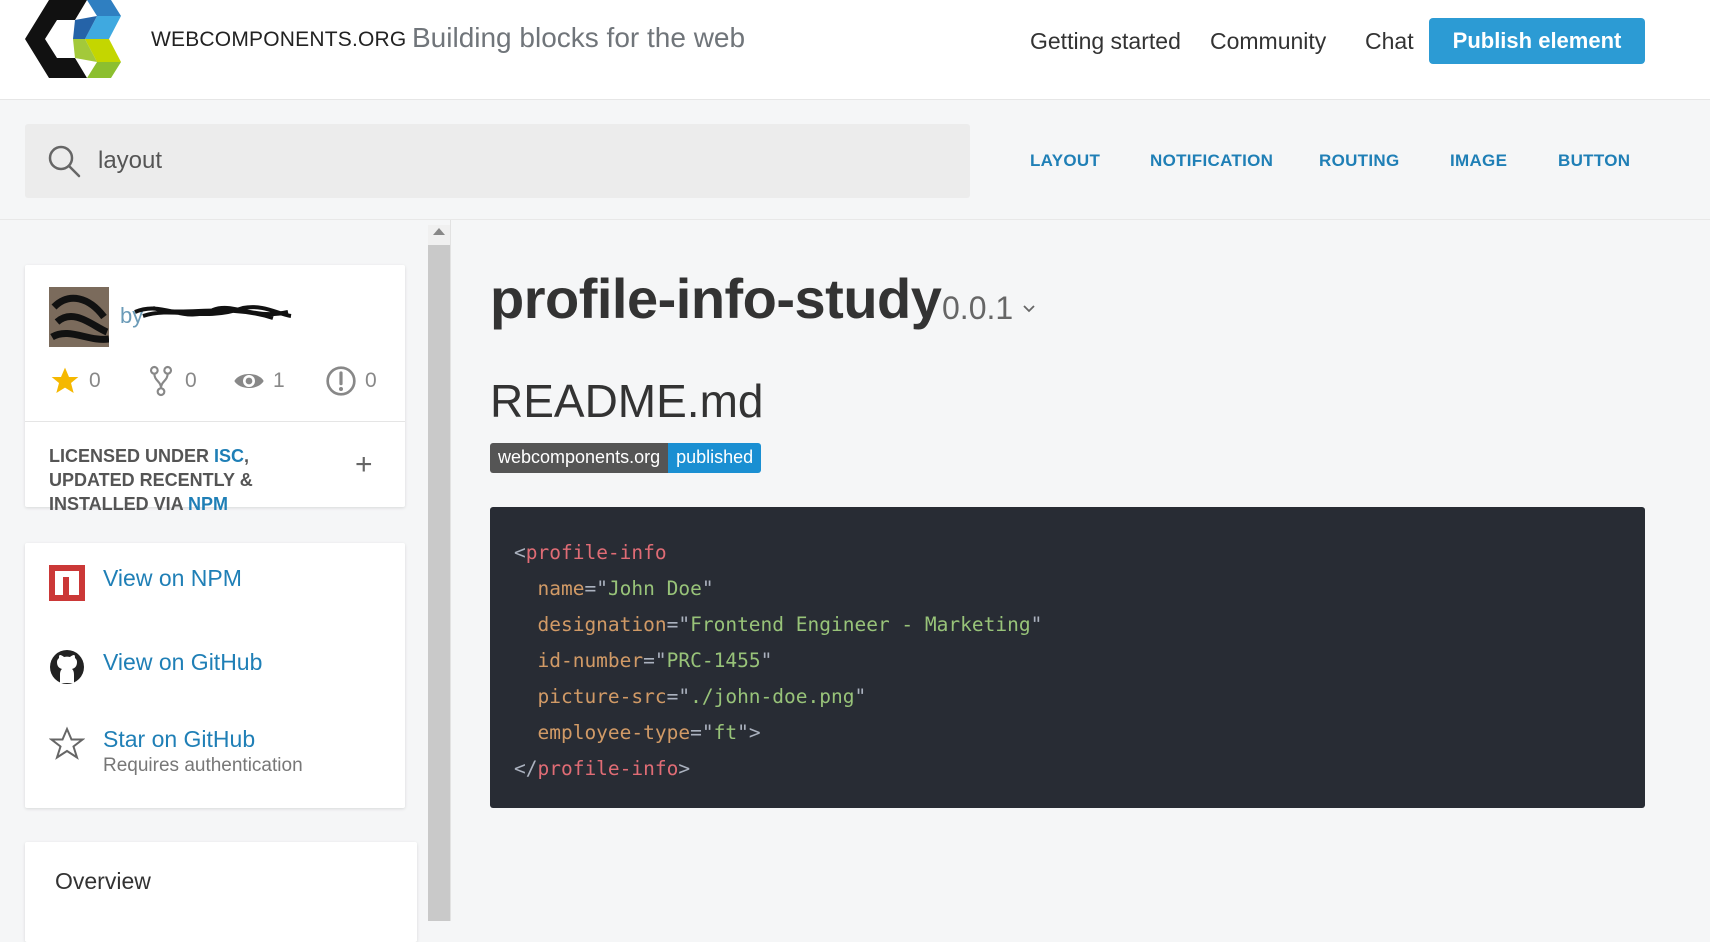 The width and height of the screenshot is (1710, 942). What do you see at coordinates (67, 743) in the screenshot?
I see `star-outline-icon` at bounding box center [67, 743].